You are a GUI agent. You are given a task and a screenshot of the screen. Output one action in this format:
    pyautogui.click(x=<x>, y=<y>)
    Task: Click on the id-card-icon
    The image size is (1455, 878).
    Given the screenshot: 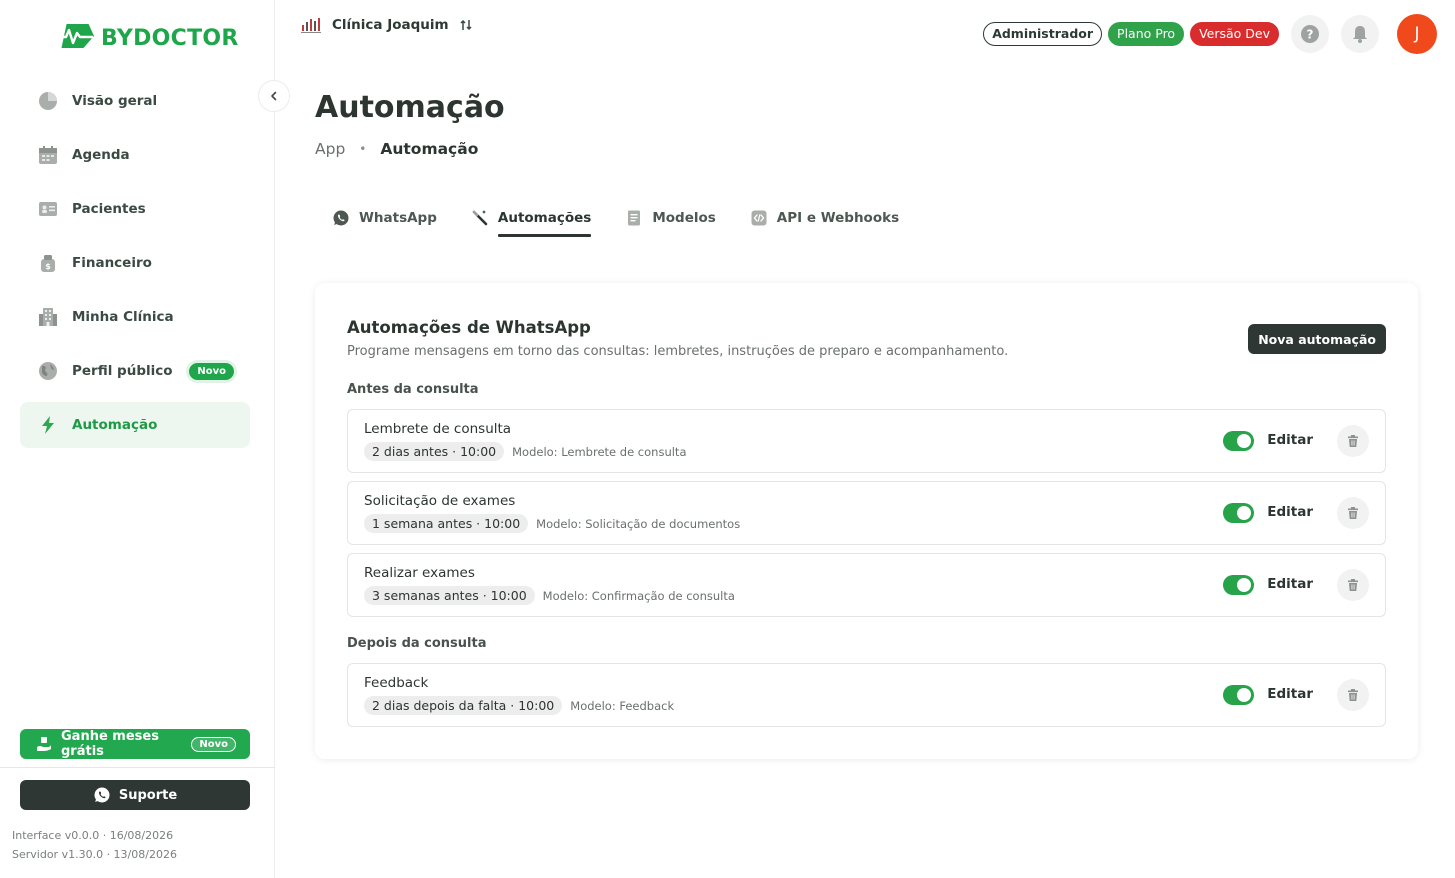 What is the action you would take?
    pyautogui.click(x=48, y=209)
    